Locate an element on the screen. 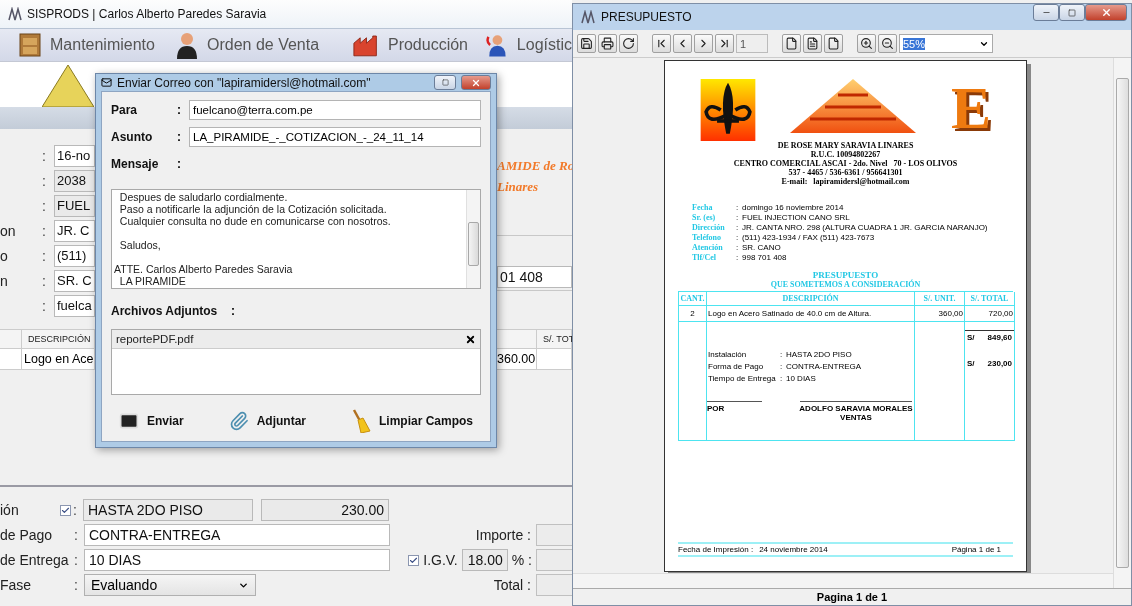 This screenshot has height=606, width=1132. info-value: FUEL INJECTION CANO SRL is located at coordinates (796, 217).